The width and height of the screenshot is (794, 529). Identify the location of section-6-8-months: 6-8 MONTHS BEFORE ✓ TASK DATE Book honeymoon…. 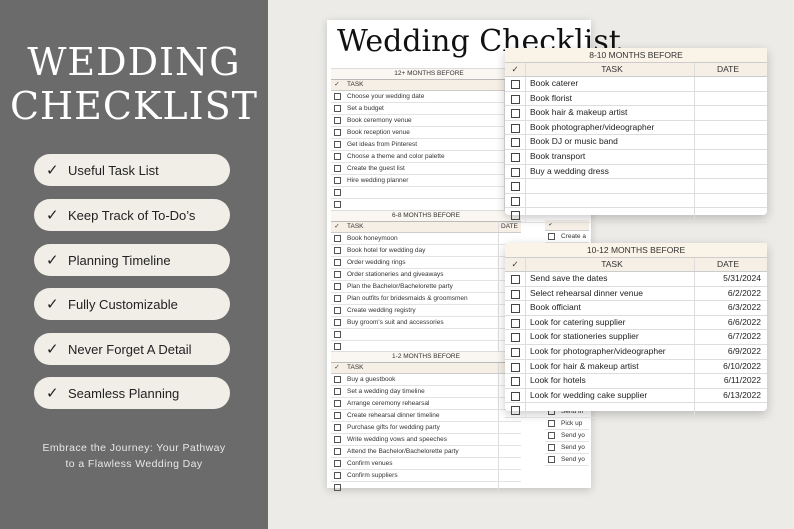
(426, 281).